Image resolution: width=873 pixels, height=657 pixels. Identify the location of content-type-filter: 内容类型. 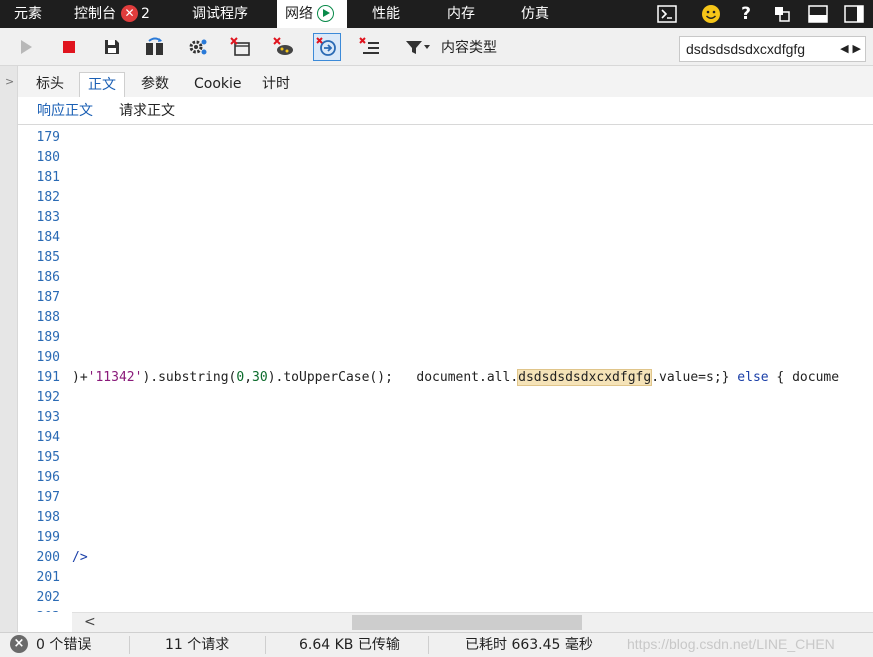
(451, 47).